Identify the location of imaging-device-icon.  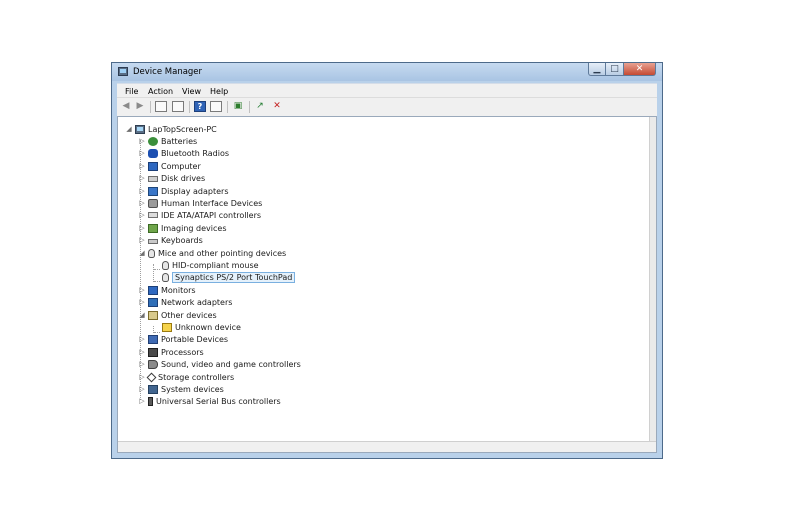
(153, 228).